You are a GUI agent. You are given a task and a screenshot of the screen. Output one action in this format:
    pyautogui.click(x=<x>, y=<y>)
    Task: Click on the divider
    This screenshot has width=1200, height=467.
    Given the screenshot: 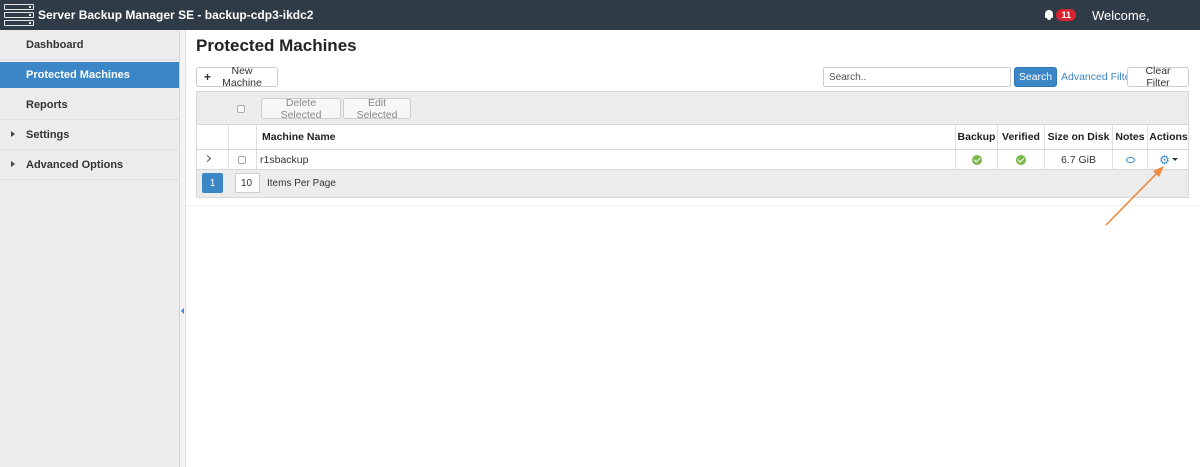 What is the action you would take?
    pyautogui.click(x=693, y=205)
    